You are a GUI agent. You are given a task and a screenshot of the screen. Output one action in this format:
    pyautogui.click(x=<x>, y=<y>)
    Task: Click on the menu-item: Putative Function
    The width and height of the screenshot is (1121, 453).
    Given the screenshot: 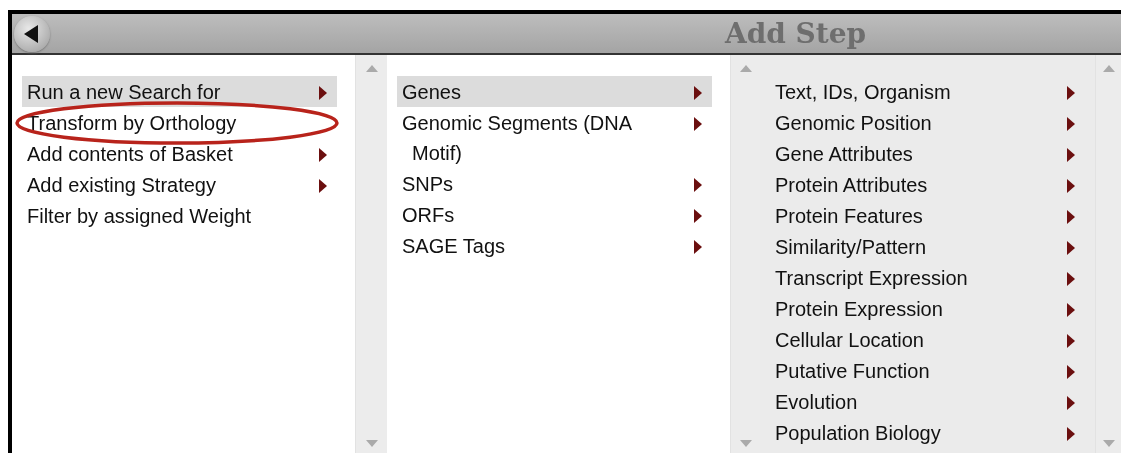 What is the action you would take?
    pyautogui.click(x=927, y=370)
    